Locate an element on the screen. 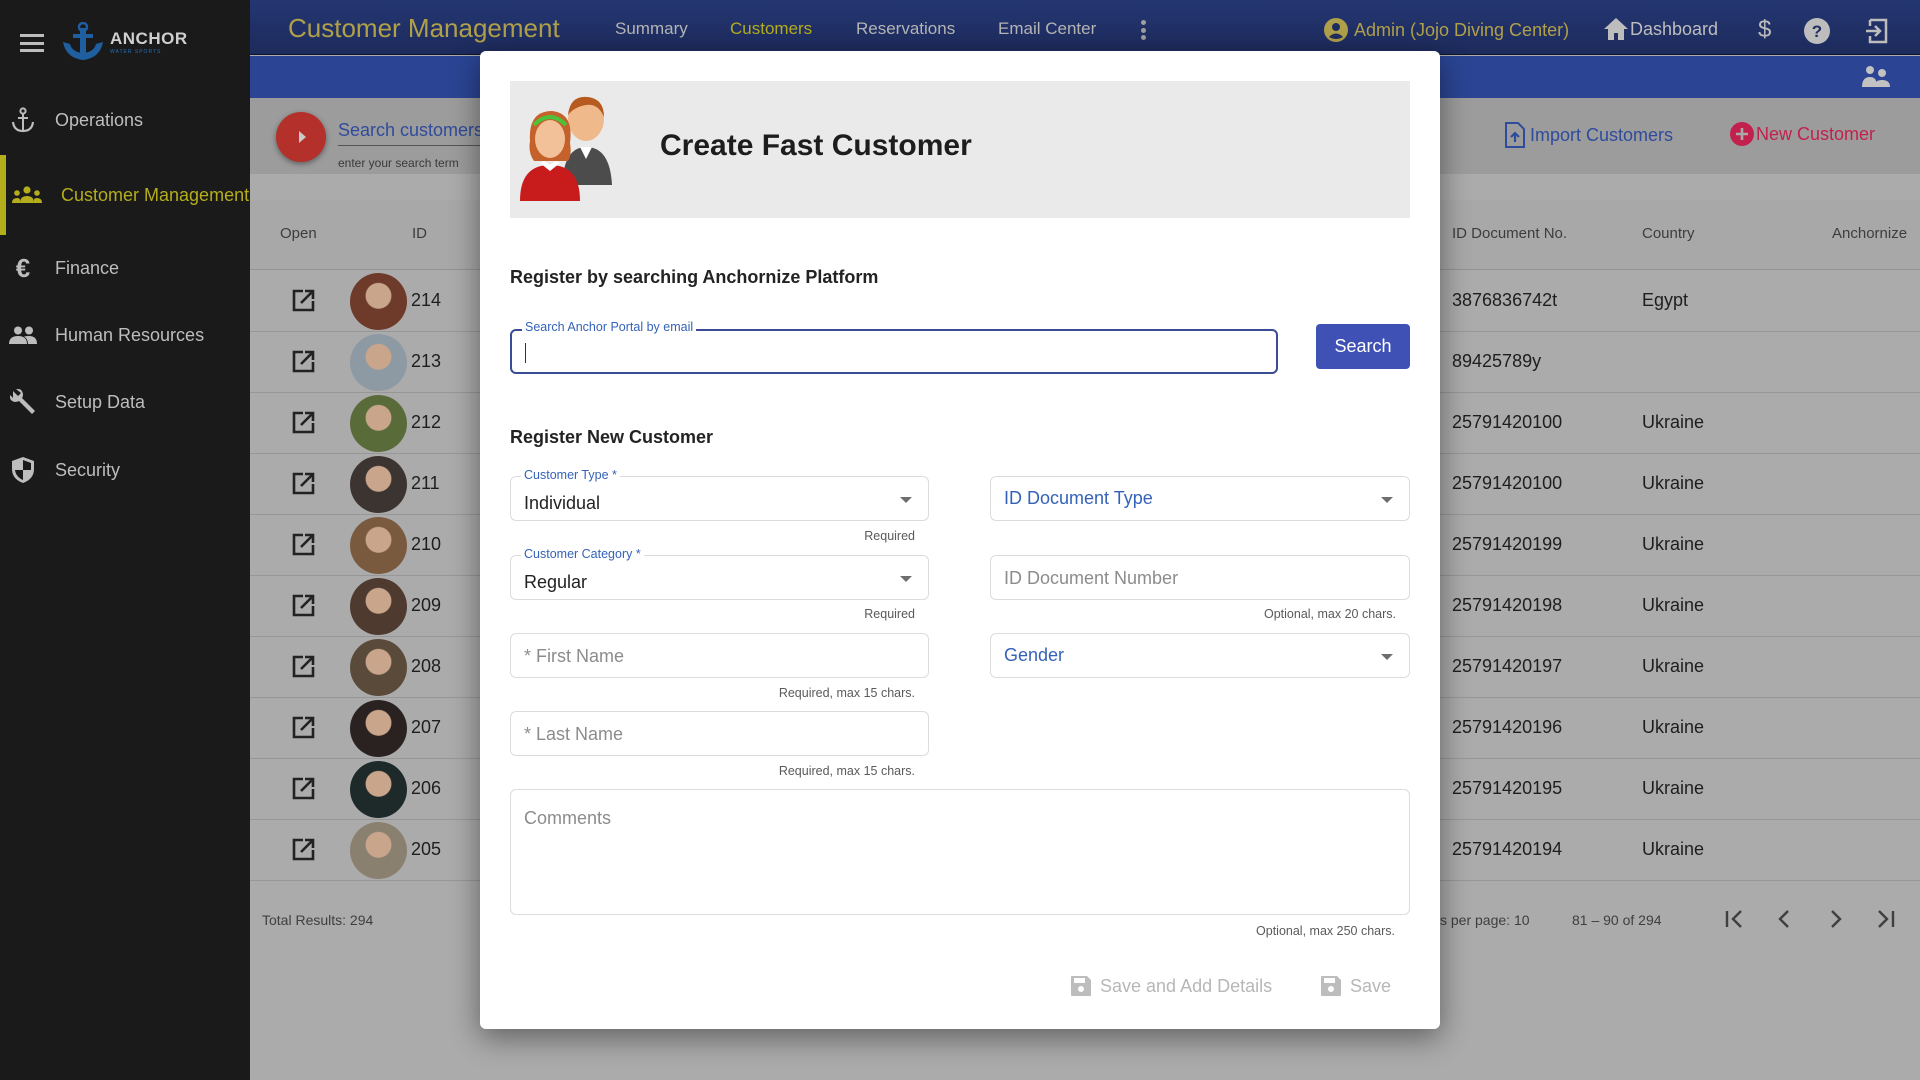  tab-reservations: Reservations is located at coordinates (905, 29).